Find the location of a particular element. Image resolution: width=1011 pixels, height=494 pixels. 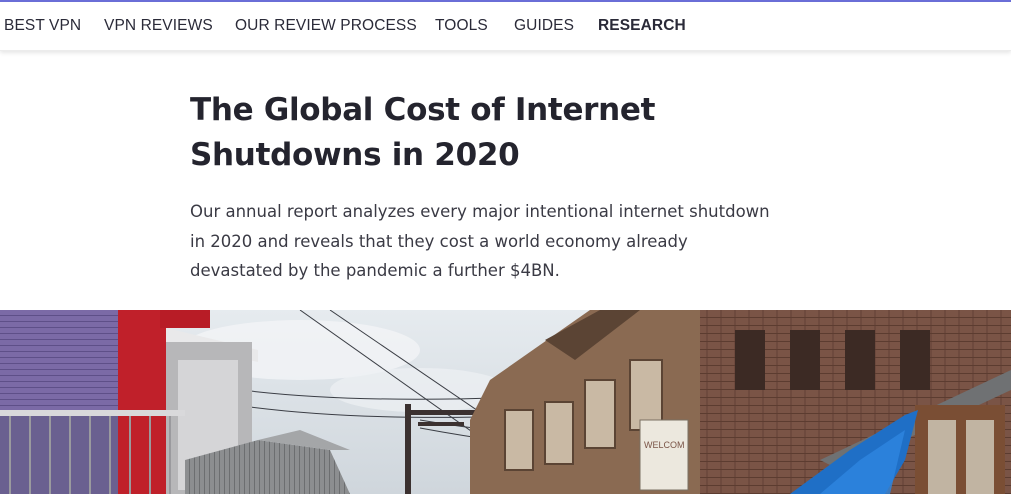

nav-item-our-review-process: OUR REVIEW PROCESS is located at coordinates (326, 26).